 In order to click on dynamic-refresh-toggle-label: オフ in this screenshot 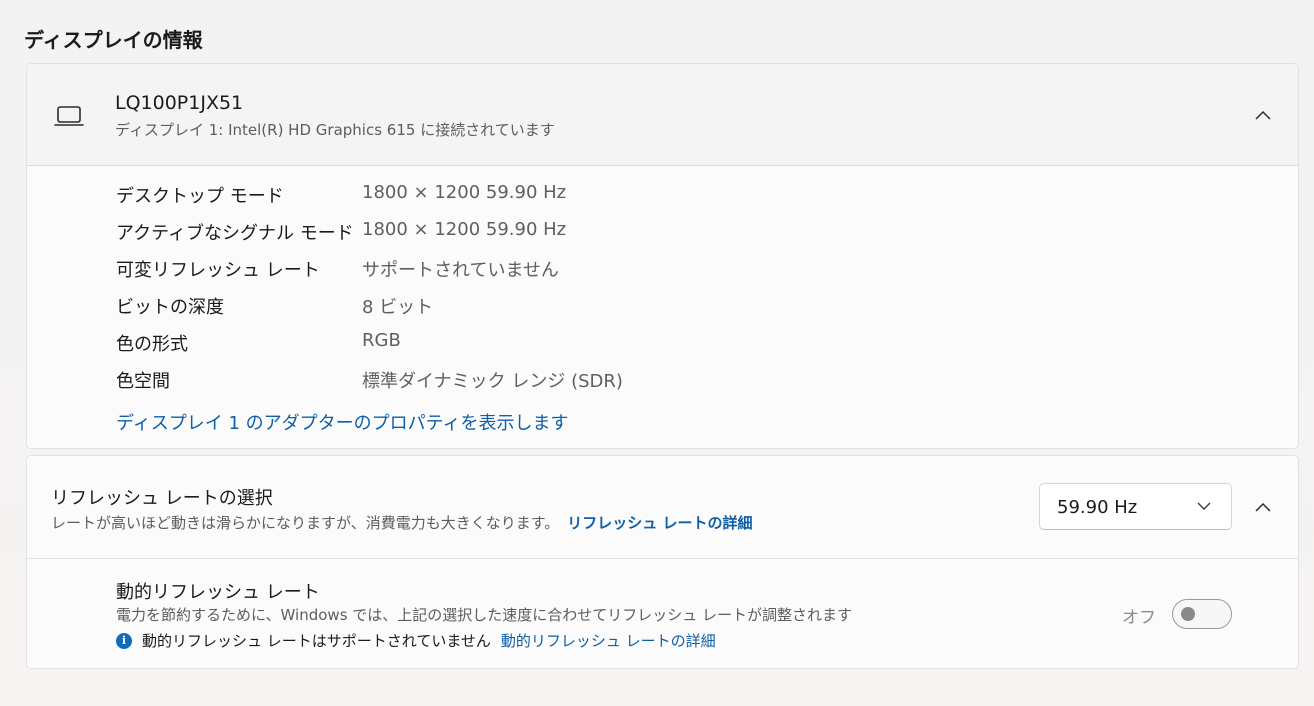, I will do `click(1139, 618)`.